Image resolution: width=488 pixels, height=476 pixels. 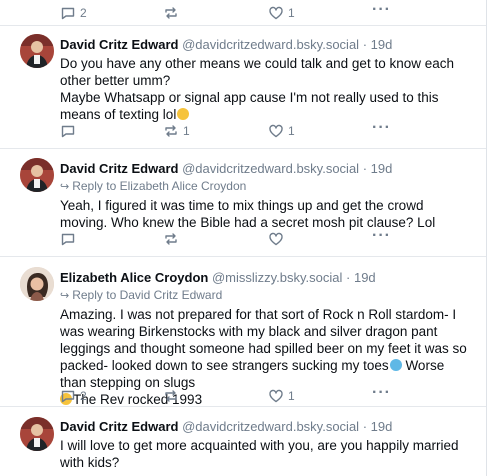 I want to click on cold-face-emoji-icon, so click(x=395, y=365).